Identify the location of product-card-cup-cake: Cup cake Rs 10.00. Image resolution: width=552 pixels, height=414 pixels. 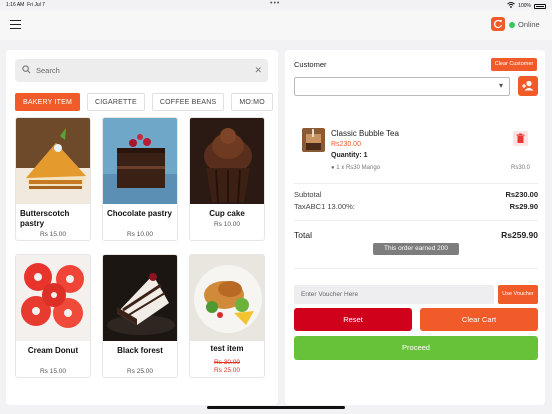
(227, 179).